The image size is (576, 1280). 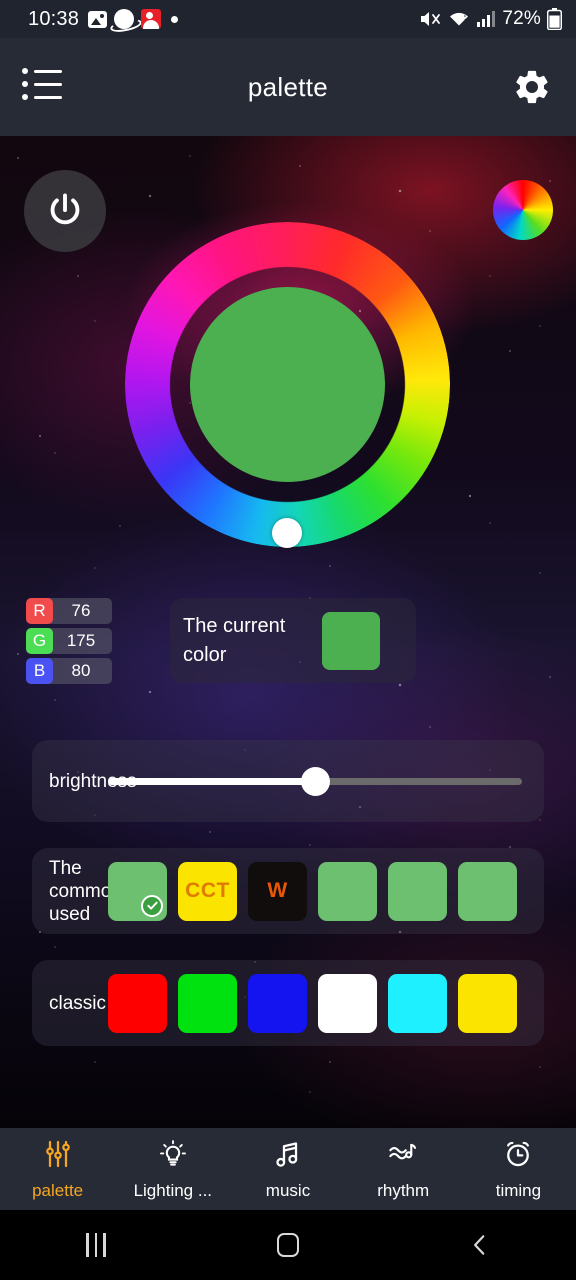 I want to click on selected-color-preview, so click(x=287, y=384).